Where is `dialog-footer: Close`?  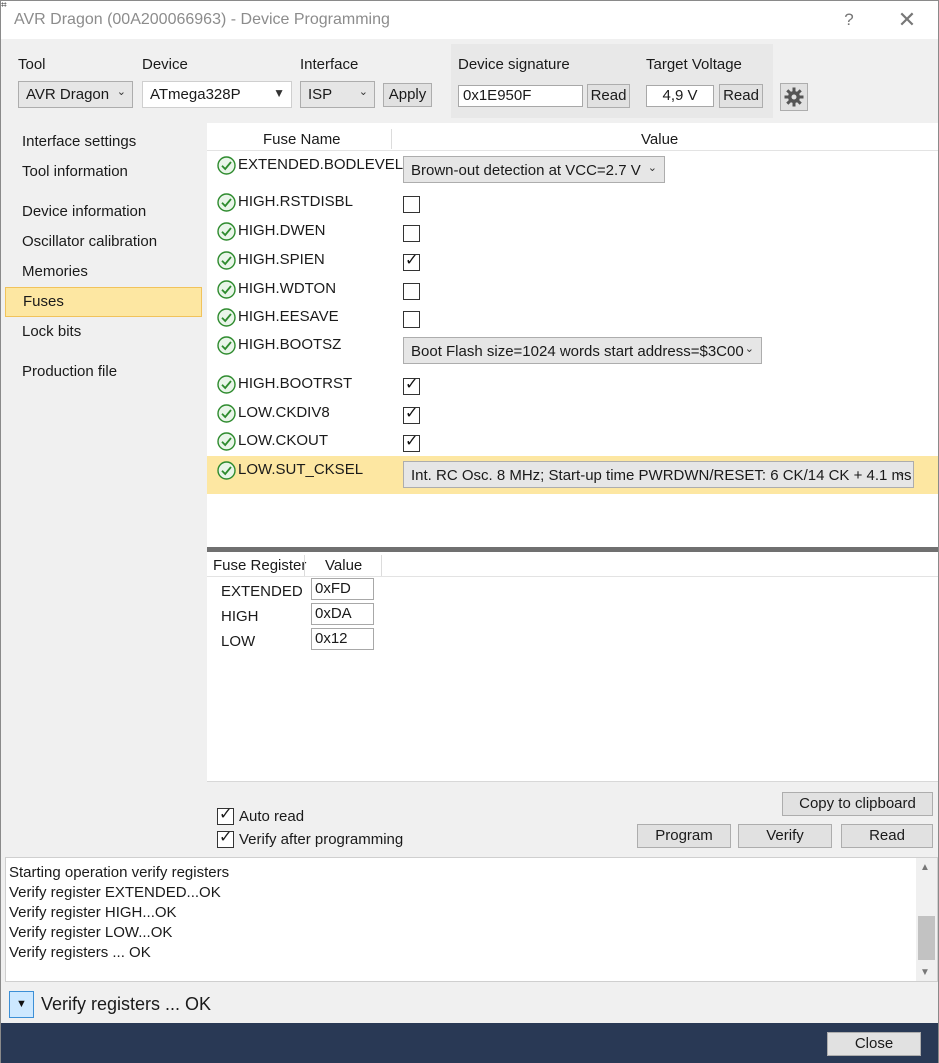 dialog-footer: Close is located at coordinates (469, 1043).